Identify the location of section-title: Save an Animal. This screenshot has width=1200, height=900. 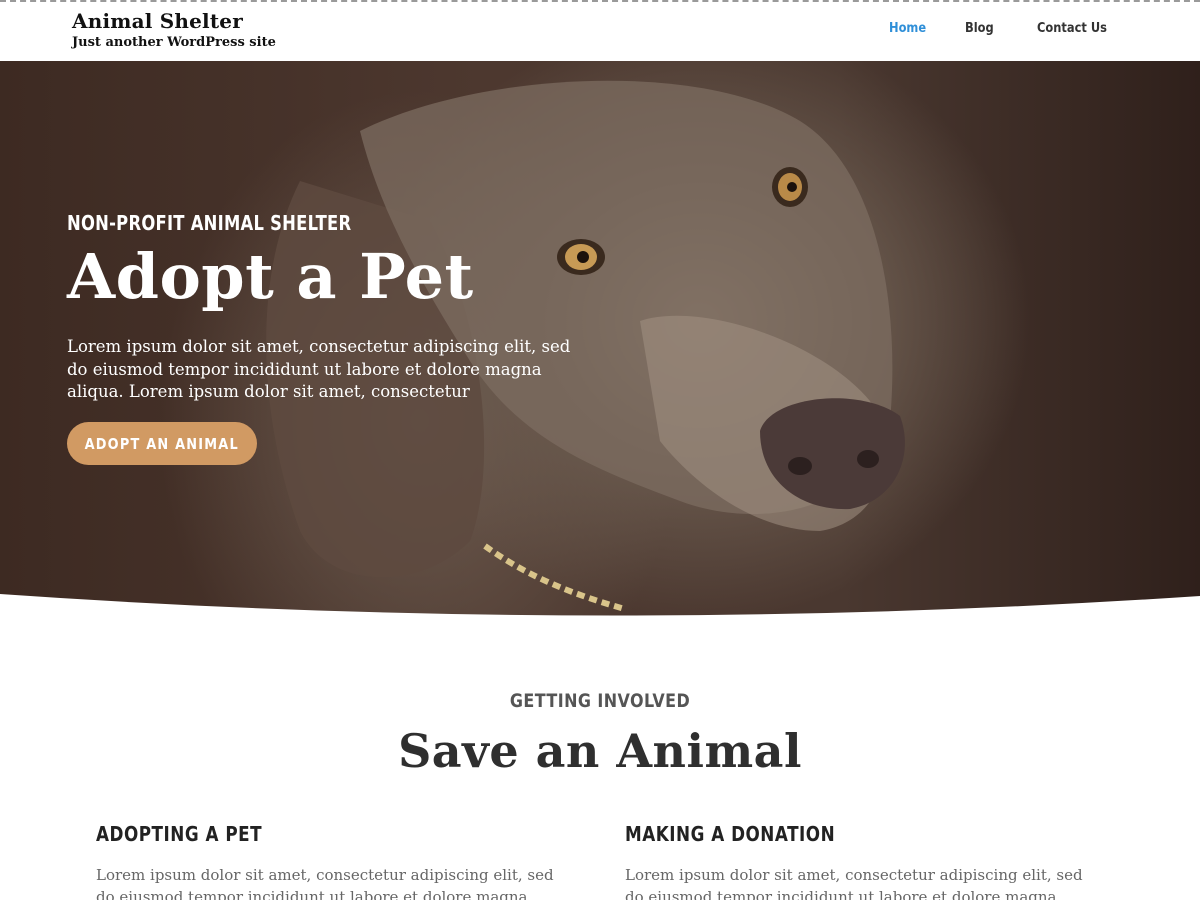
(600, 751).